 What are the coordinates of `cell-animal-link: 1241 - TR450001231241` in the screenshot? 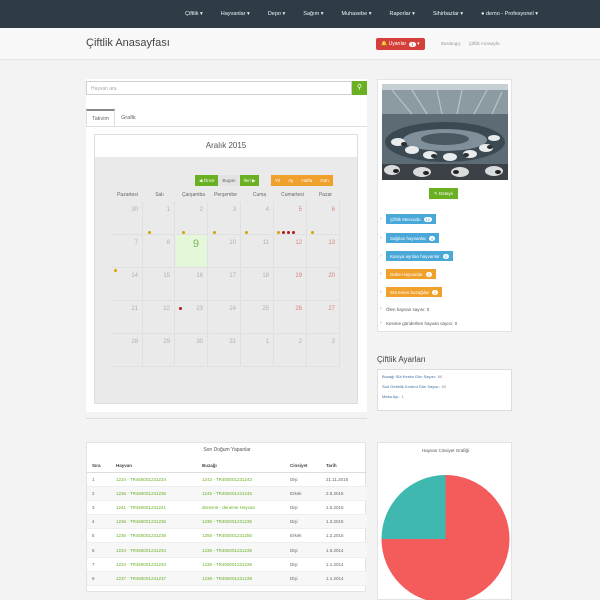 It's located at (154, 508).